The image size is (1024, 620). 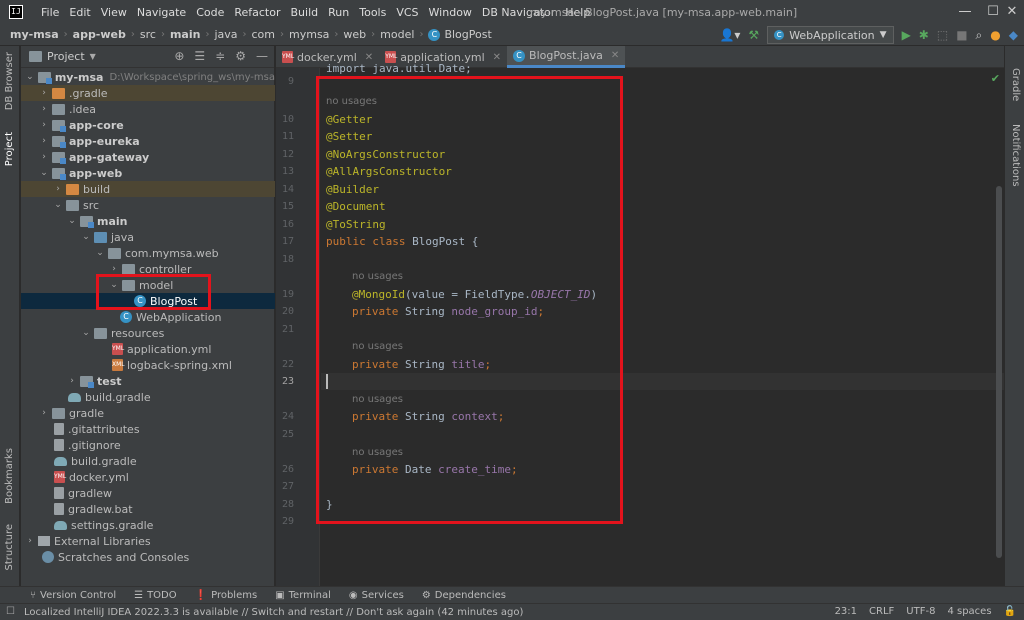 I want to click on todo-button: ☰ TODO, so click(x=155, y=595).